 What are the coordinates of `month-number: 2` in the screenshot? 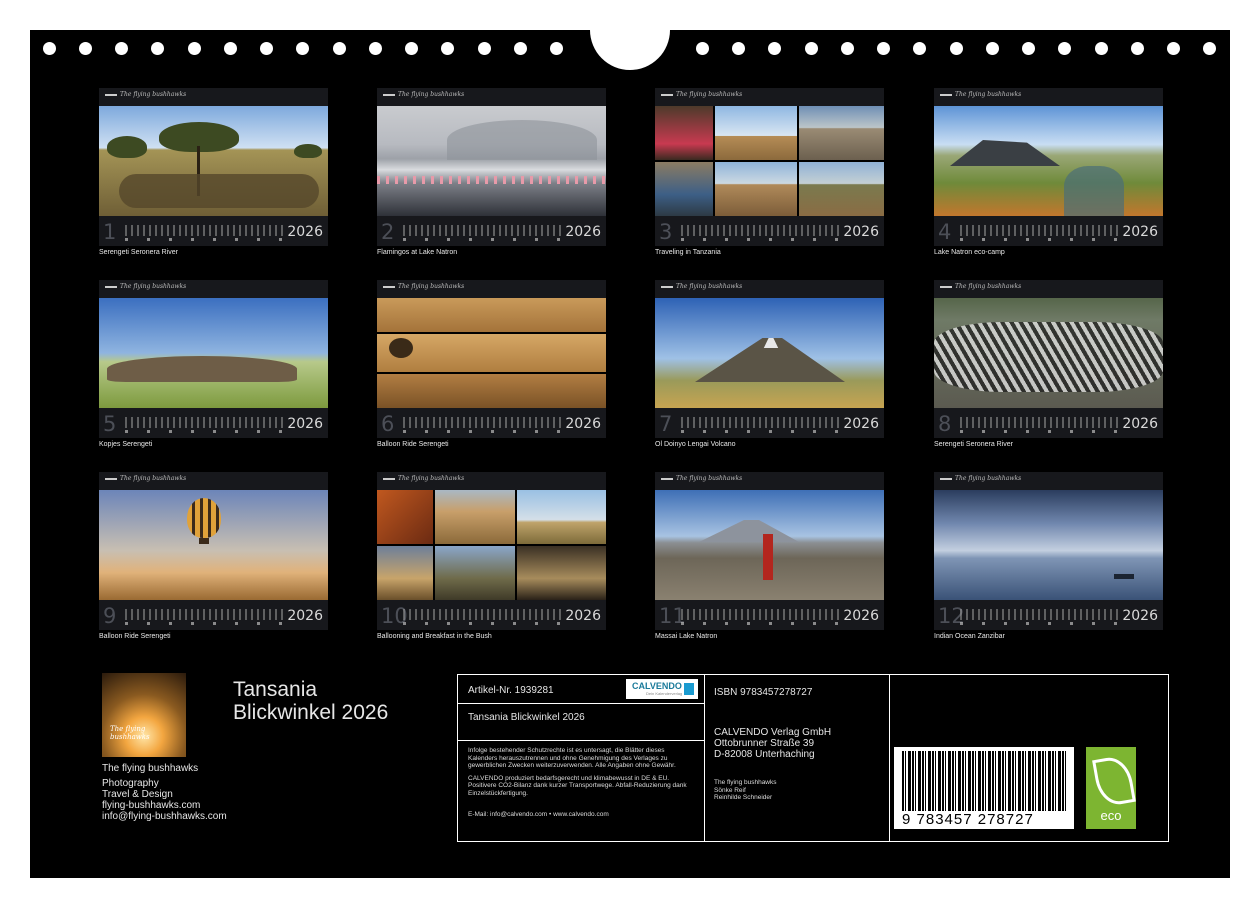 It's located at (388, 232).